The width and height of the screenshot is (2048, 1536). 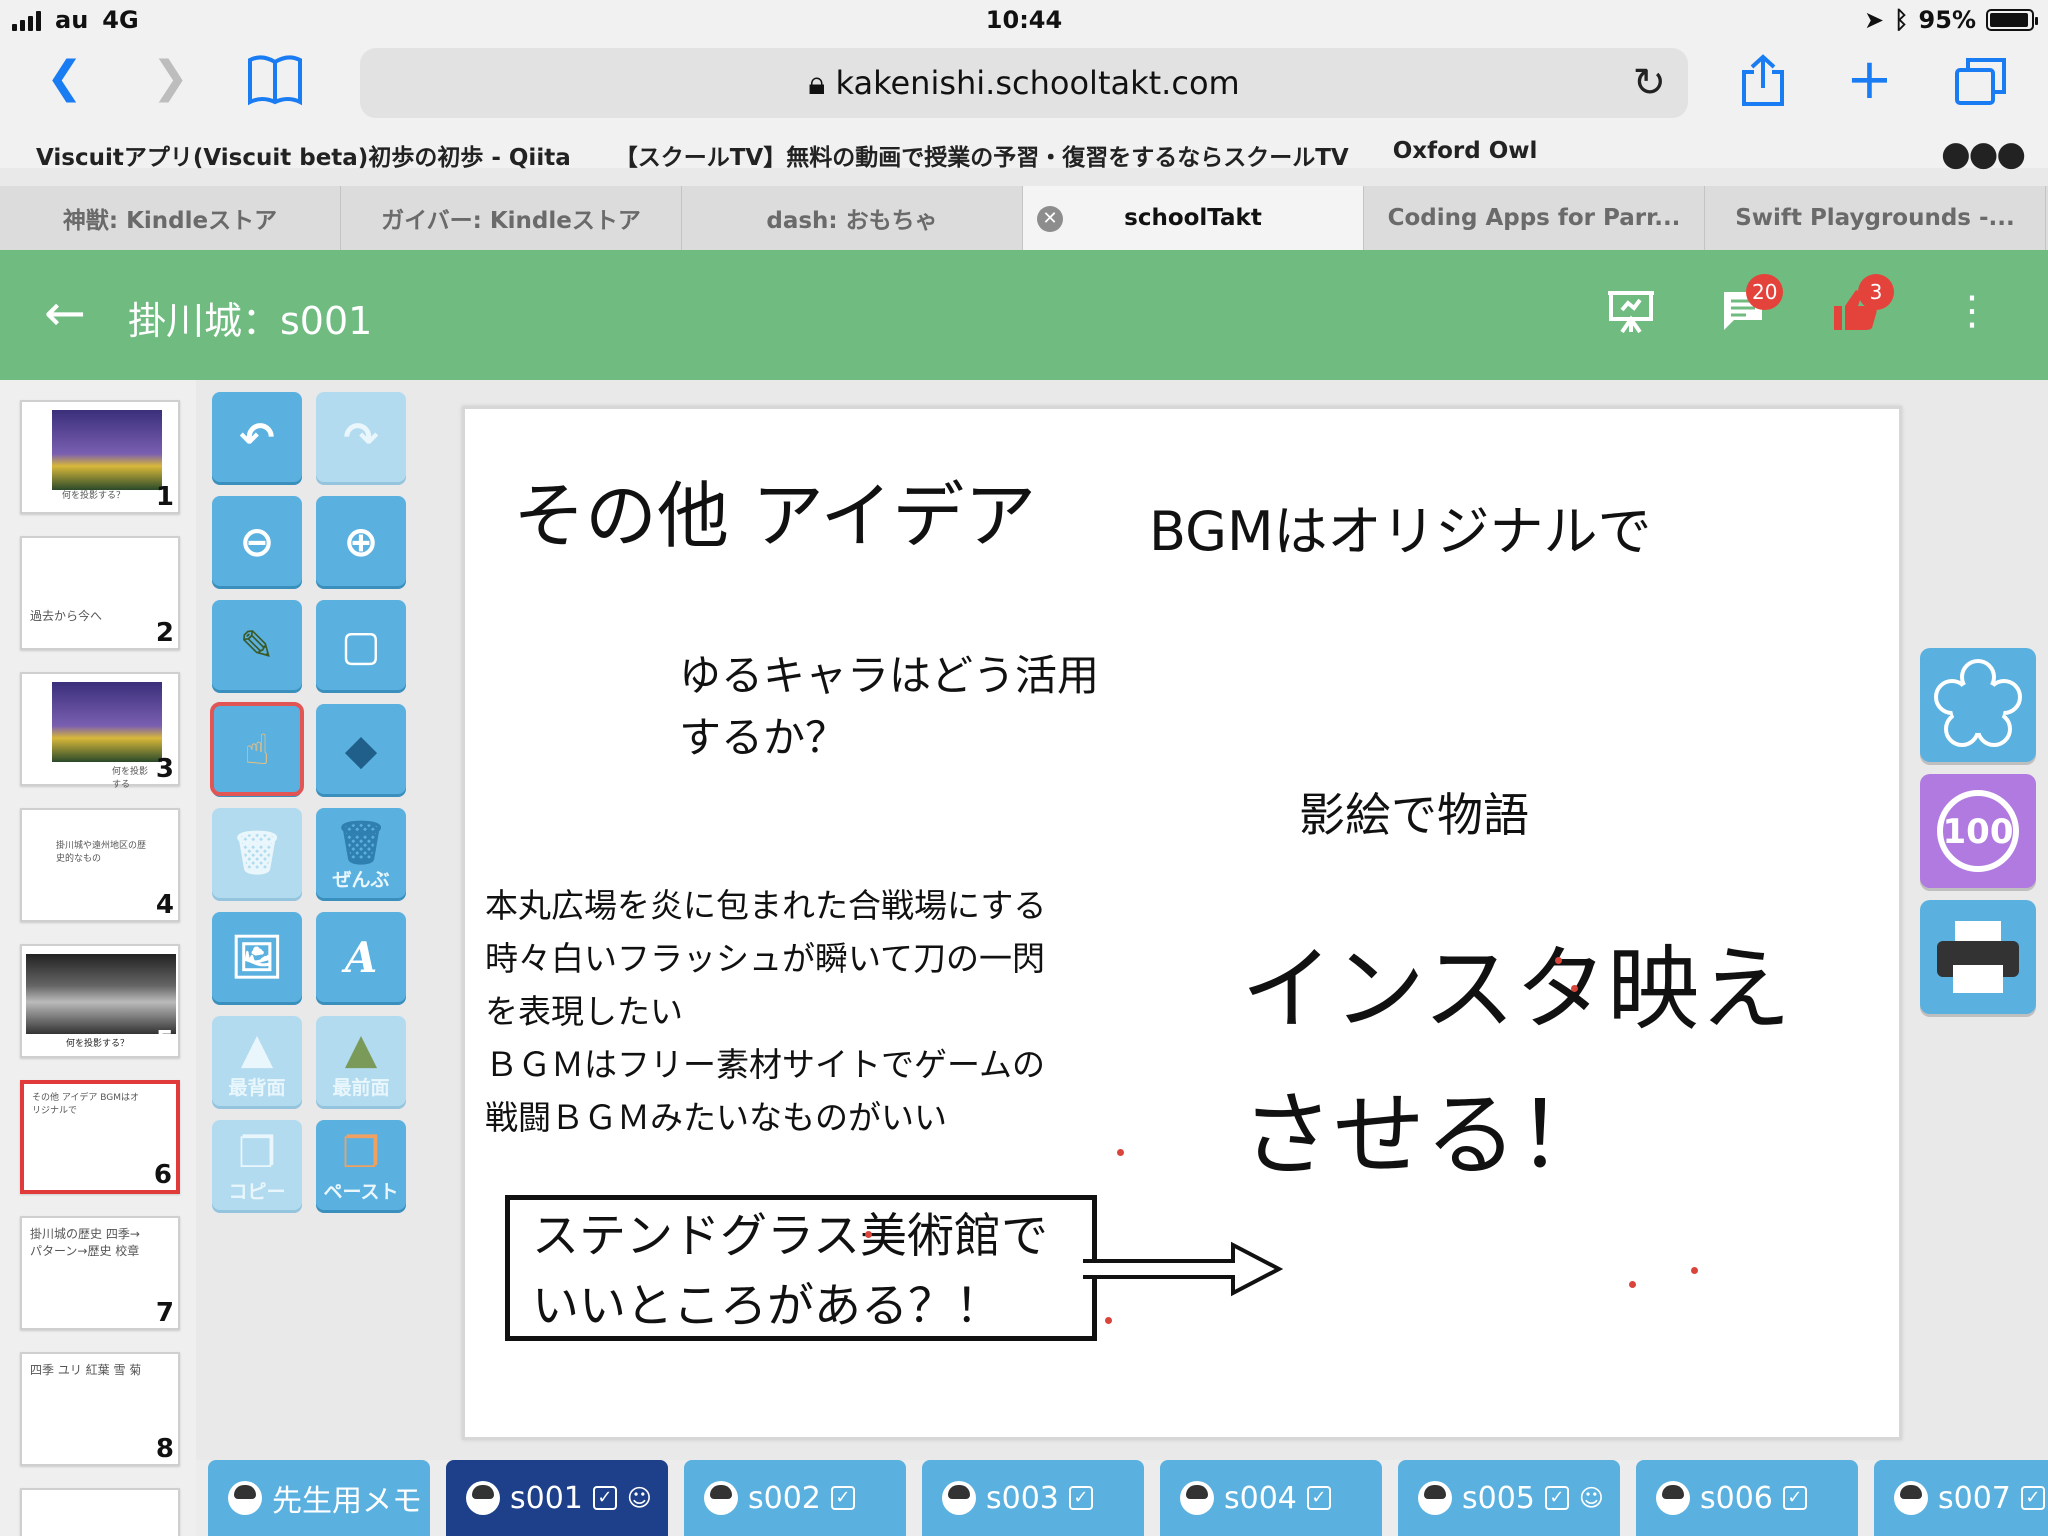 What do you see at coordinates (257, 541) in the screenshot?
I see `zoom-out-button: ⊖` at bounding box center [257, 541].